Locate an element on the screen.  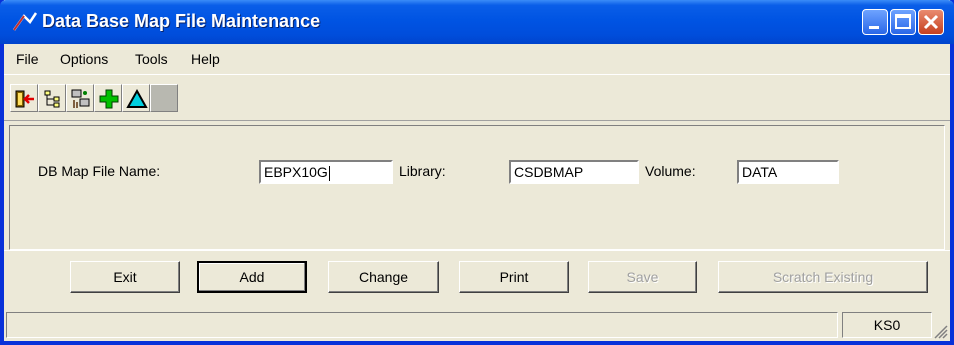
map-file-label: DB Map File Name: is located at coordinates (99, 171).